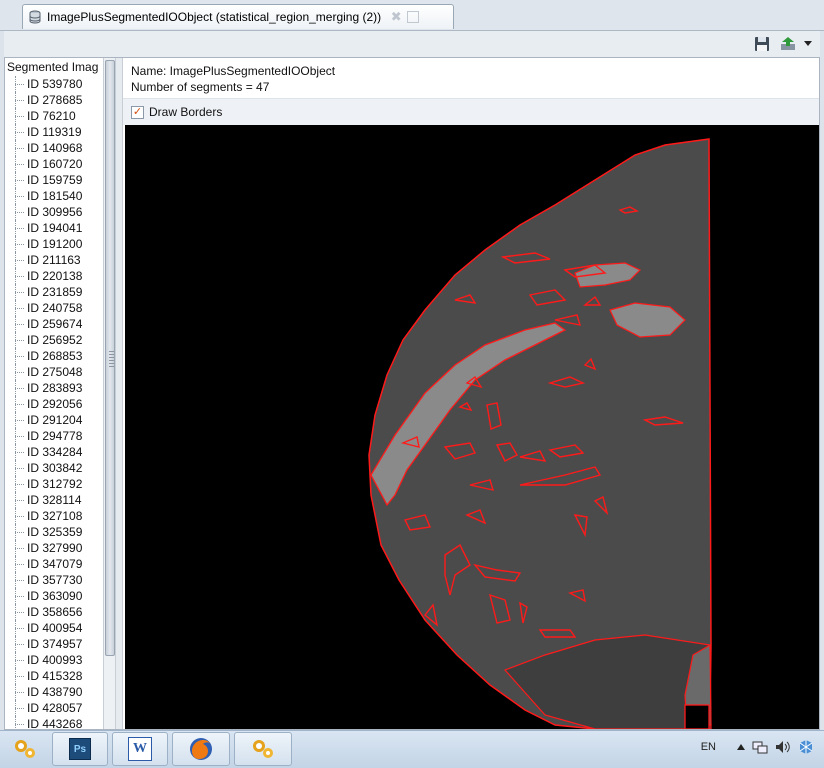 The image size is (824, 768). I want to click on tree-item: ID 303842, so click(43, 468).